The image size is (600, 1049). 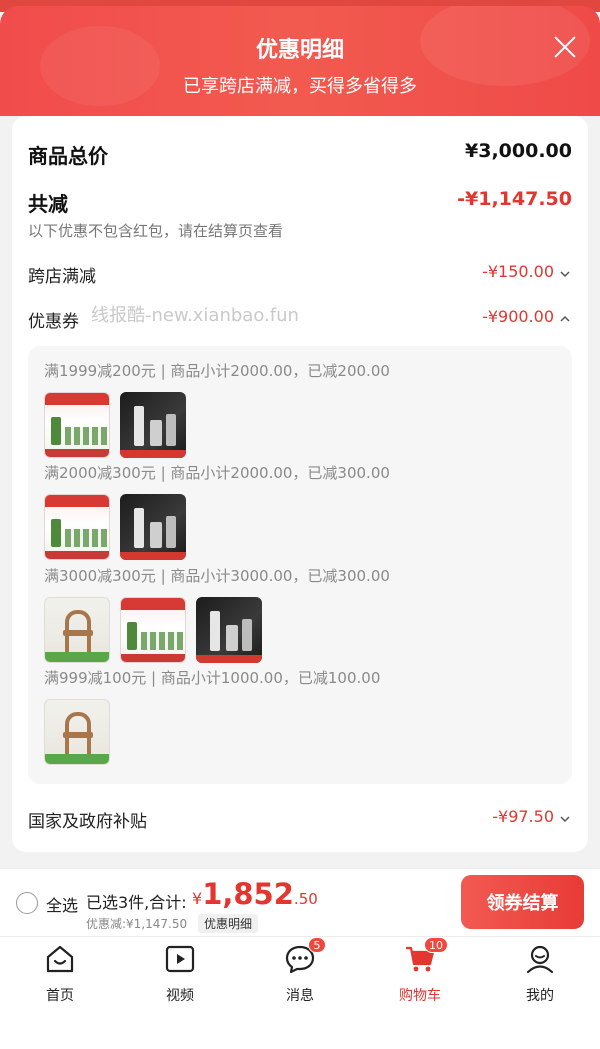 I want to click on home-icon, so click(x=60, y=959).